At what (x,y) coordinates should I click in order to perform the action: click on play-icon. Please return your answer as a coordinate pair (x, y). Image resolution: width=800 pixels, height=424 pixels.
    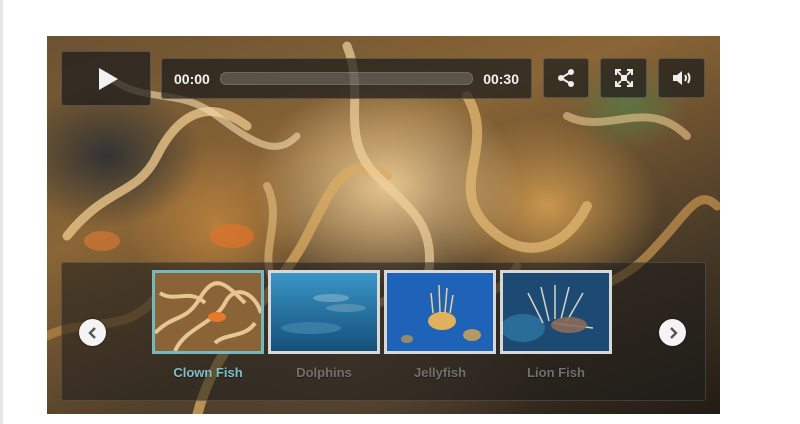
    Looking at the image, I should click on (108, 78).